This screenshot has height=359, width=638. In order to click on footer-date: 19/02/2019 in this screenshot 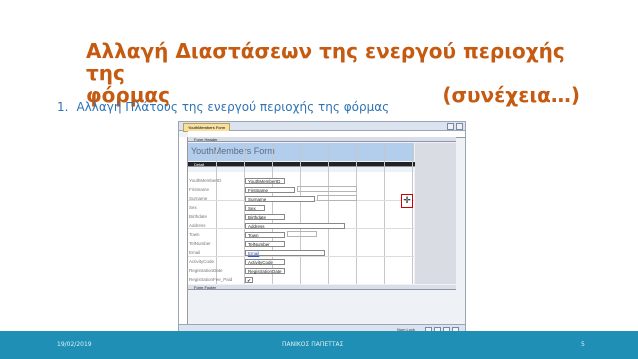, I will do `click(74, 344)`.